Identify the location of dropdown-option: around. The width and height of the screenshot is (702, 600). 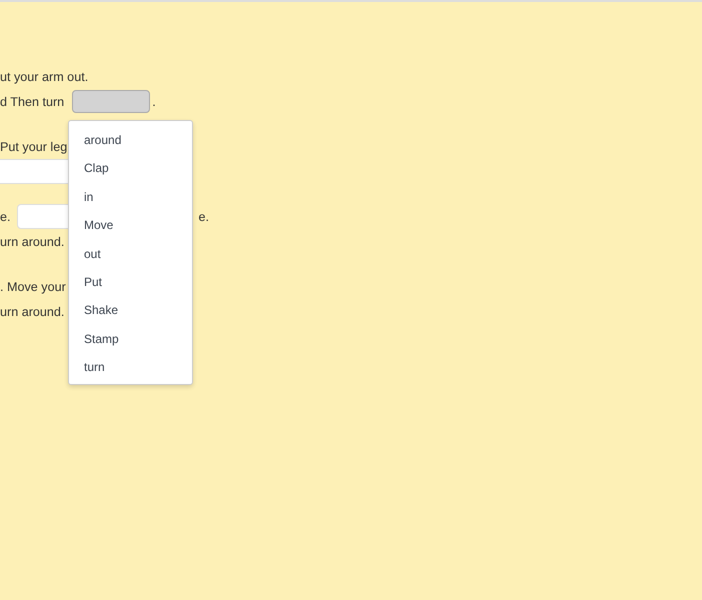
(130, 140).